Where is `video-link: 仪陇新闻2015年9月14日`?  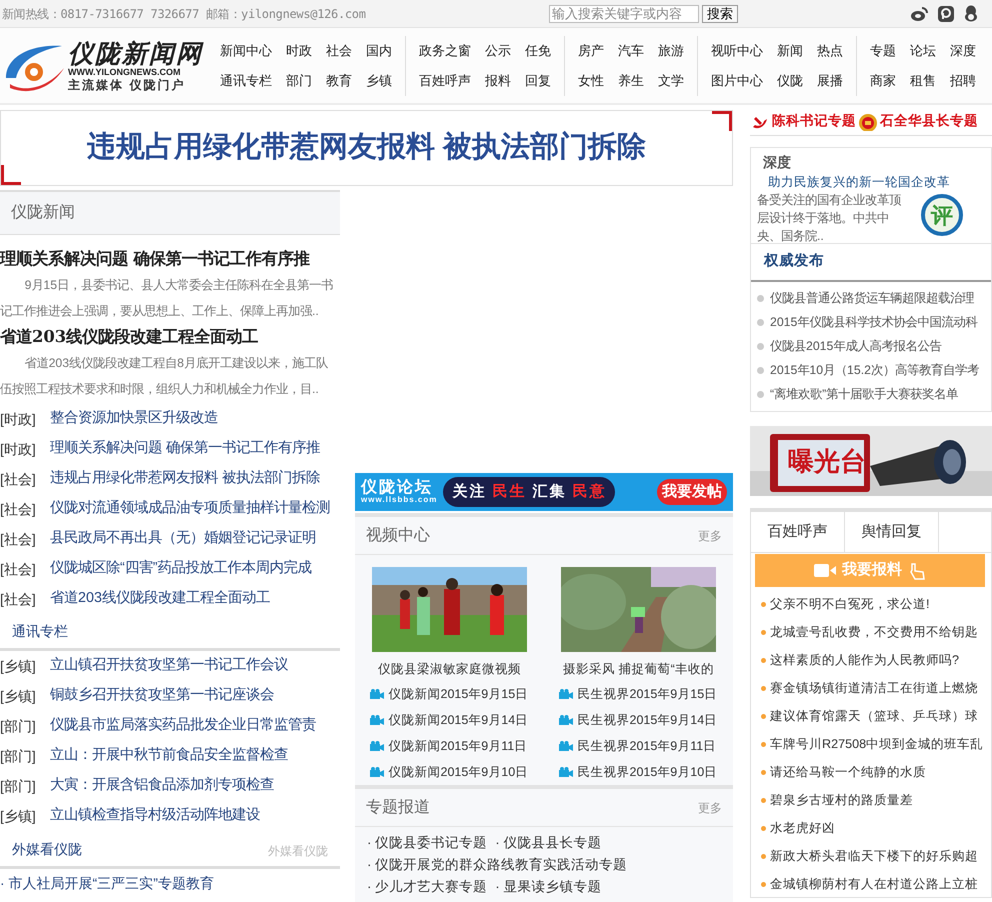 video-link: 仪陇新闻2015年9月14日 is located at coordinates (458, 720).